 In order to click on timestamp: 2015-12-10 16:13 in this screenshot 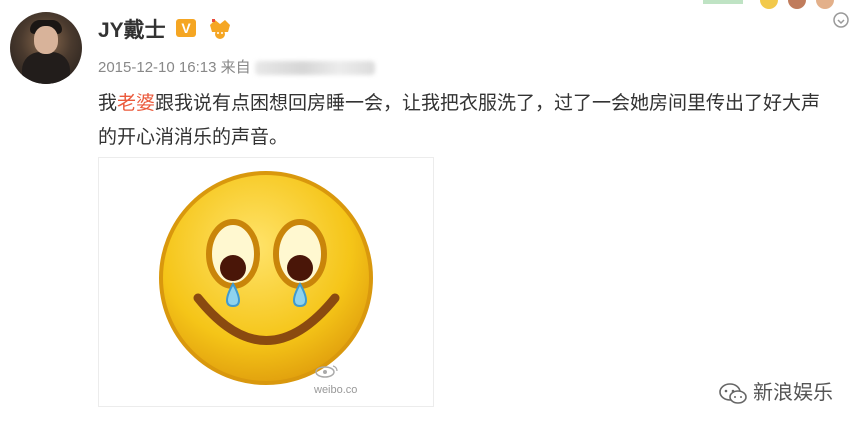, I will do `click(157, 67)`.